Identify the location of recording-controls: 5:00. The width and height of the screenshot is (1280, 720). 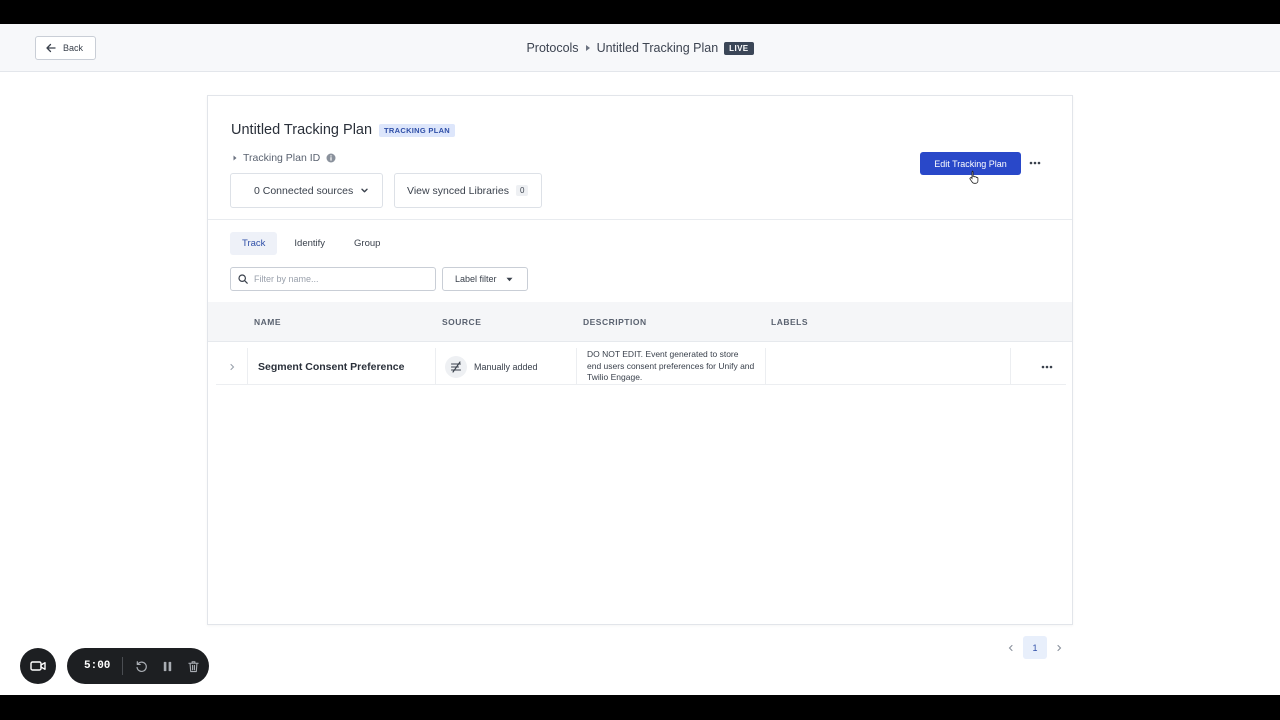
(138, 666).